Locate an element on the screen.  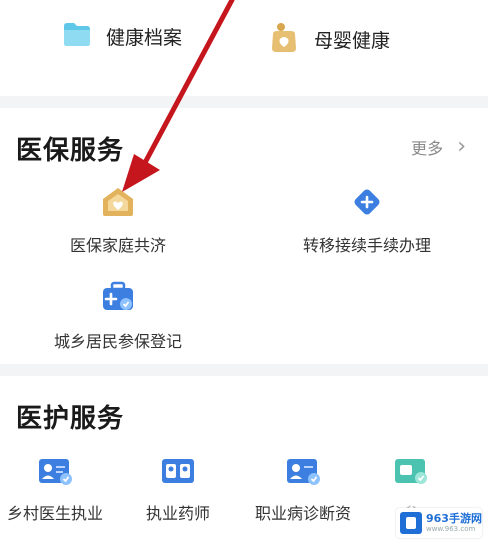
health-records-entry: 健康档案 is located at coordinates (122, 36).